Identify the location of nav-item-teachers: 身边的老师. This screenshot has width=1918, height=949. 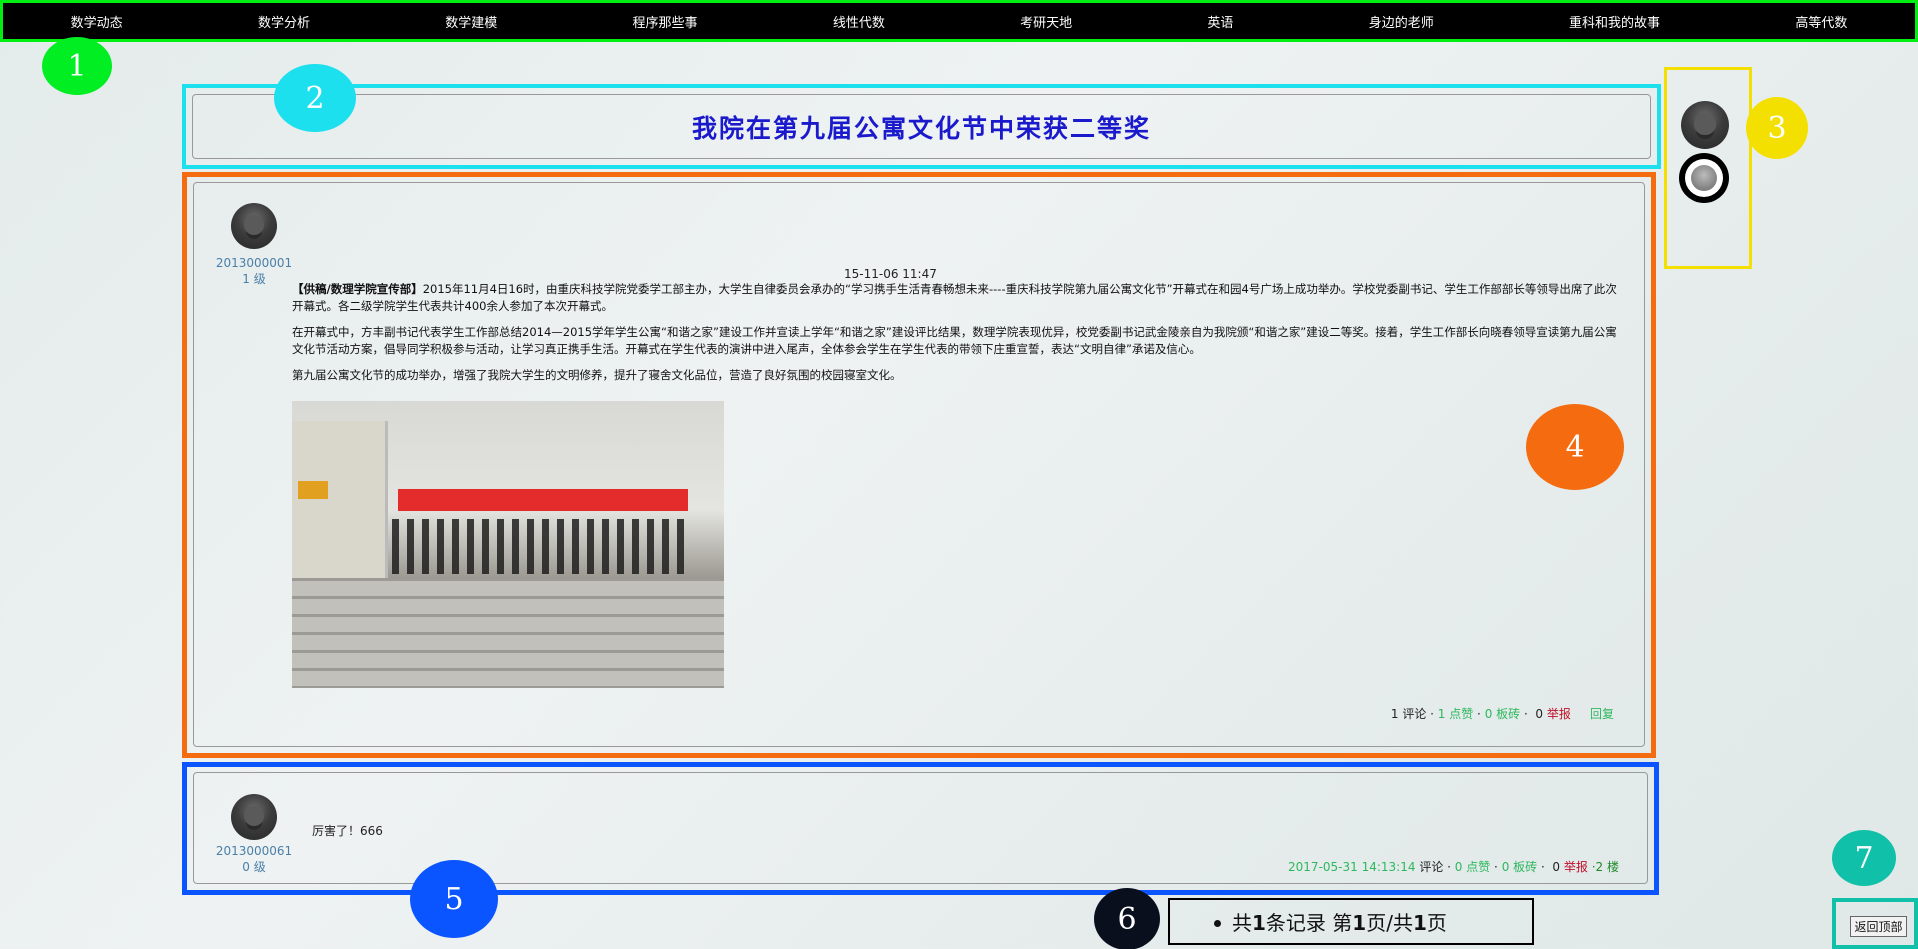
(1401, 21).